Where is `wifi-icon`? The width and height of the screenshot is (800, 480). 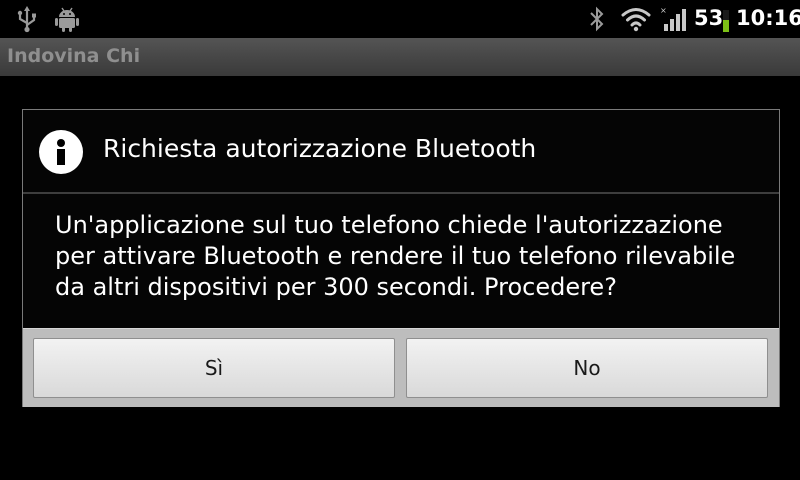
wifi-icon is located at coordinates (636, 20).